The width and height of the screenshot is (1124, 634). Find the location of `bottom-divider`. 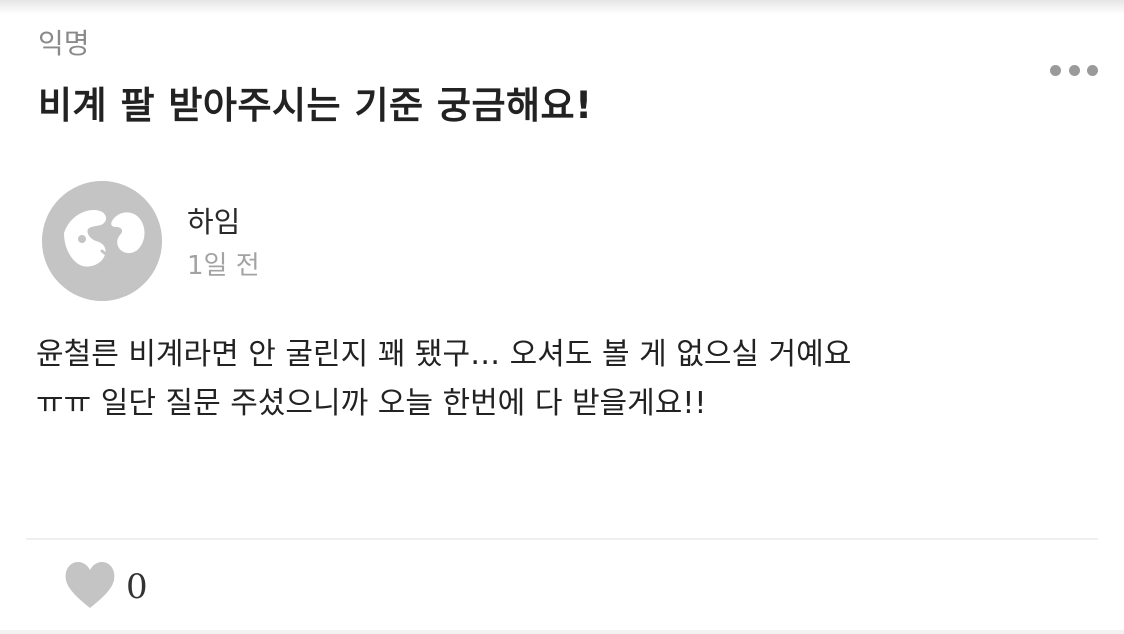

bottom-divider is located at coordinates (562, 632).